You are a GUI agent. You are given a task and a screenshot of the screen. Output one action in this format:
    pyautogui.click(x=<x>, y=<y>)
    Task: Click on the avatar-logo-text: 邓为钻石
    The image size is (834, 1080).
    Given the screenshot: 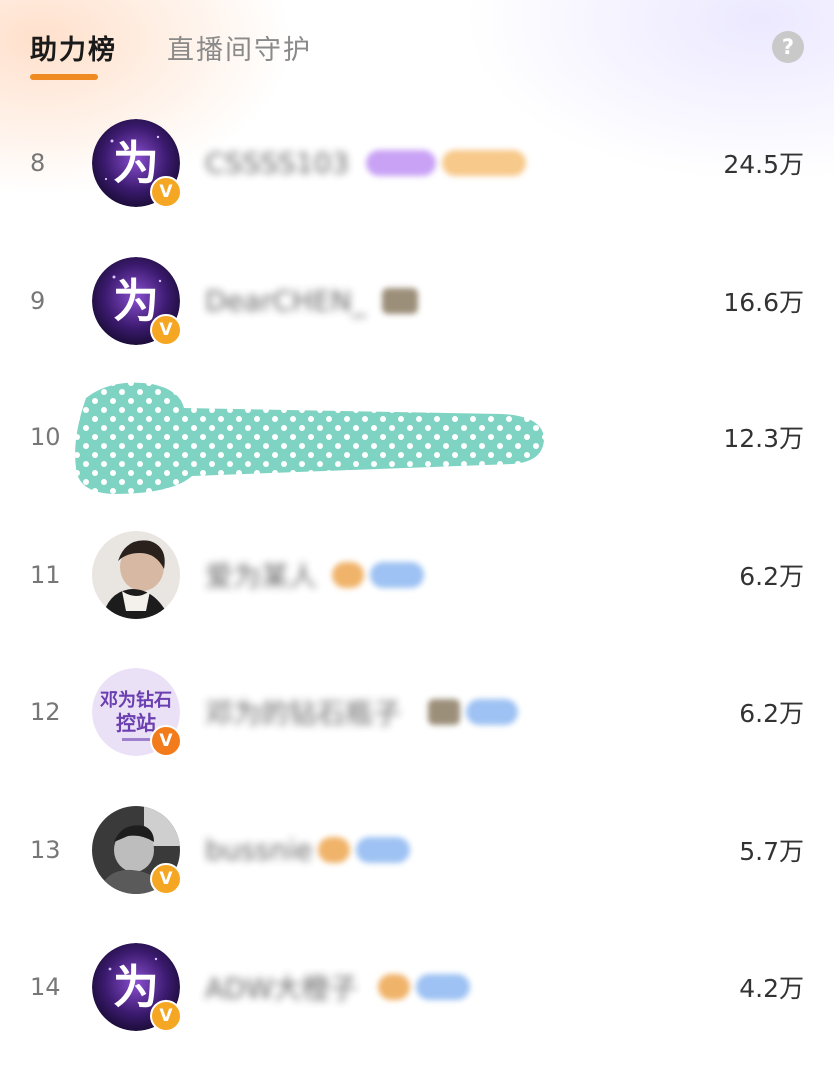 What is the action you would take?
    pyautogui.click(x=136, y=700)
    